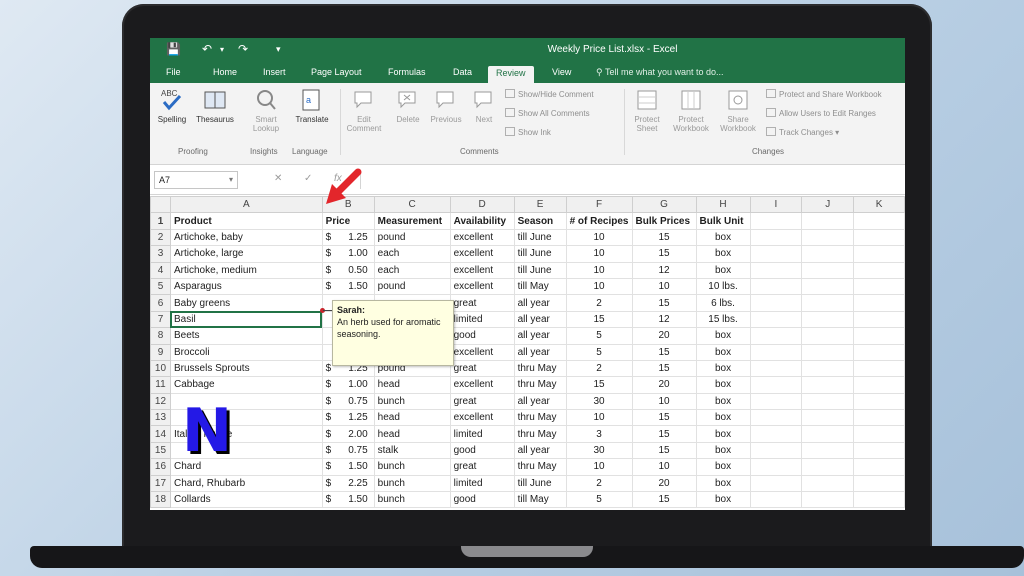 This screenshot has height=576, width=1024. Describe the element at coordinates (647, 110) in the screenshot. I see `protect-sheet-button: Protect Sheet` at that location.